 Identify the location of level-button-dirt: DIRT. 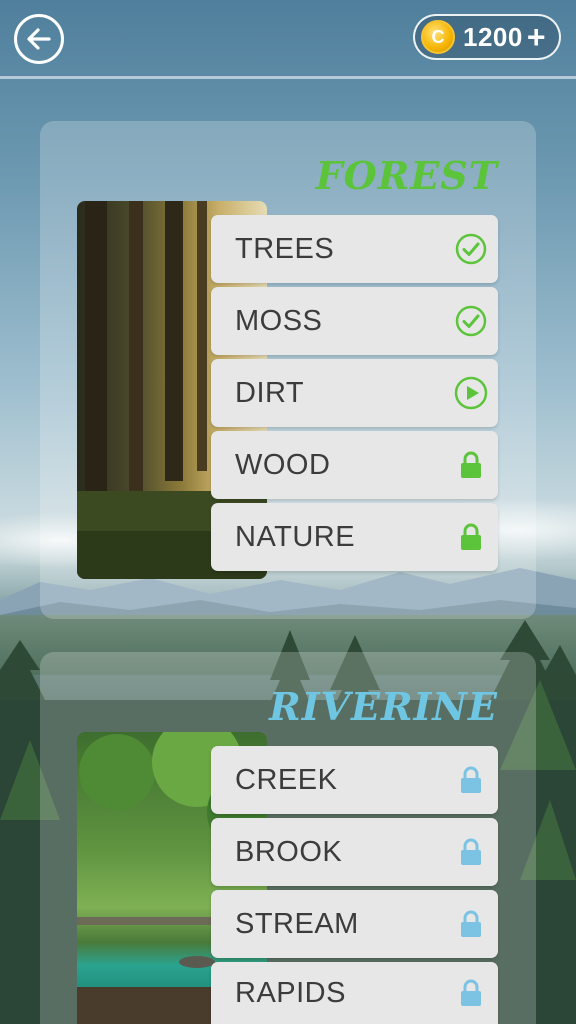
(354, 393).